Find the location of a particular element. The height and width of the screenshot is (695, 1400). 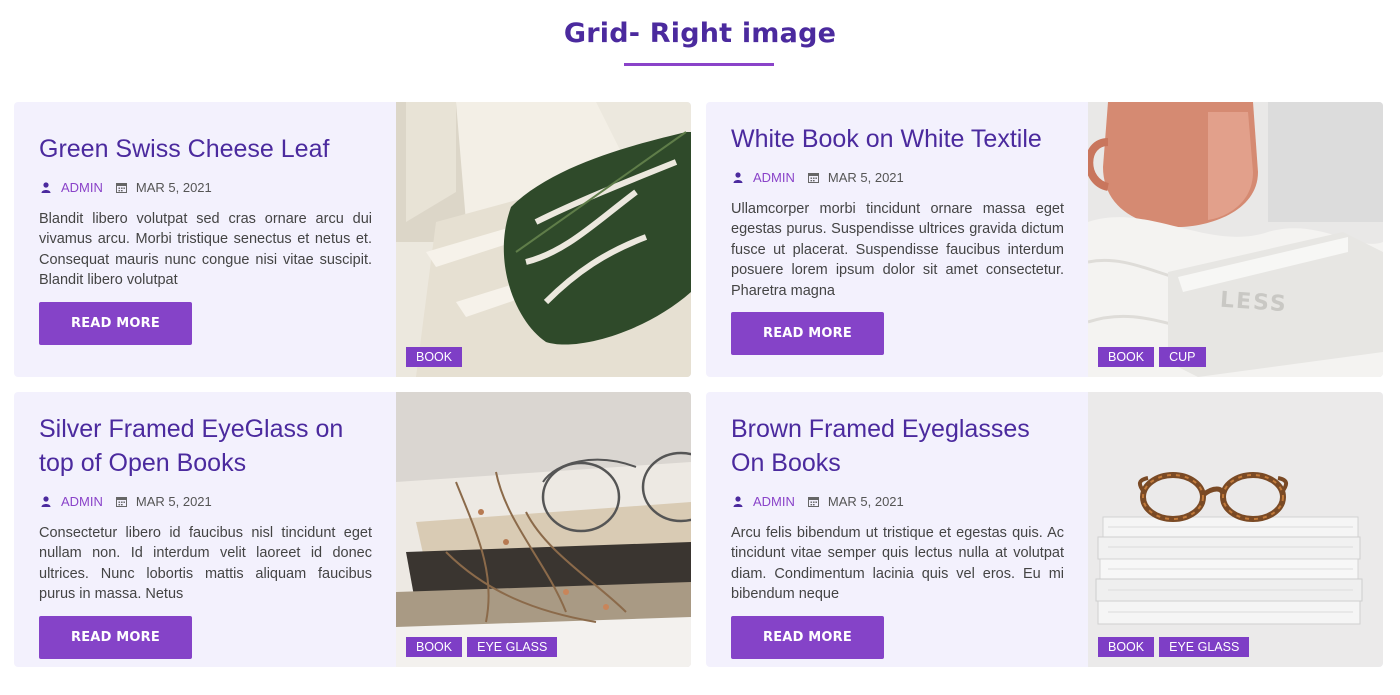

tag-list: BOOK CUP is located at coordinates (1152, 357).